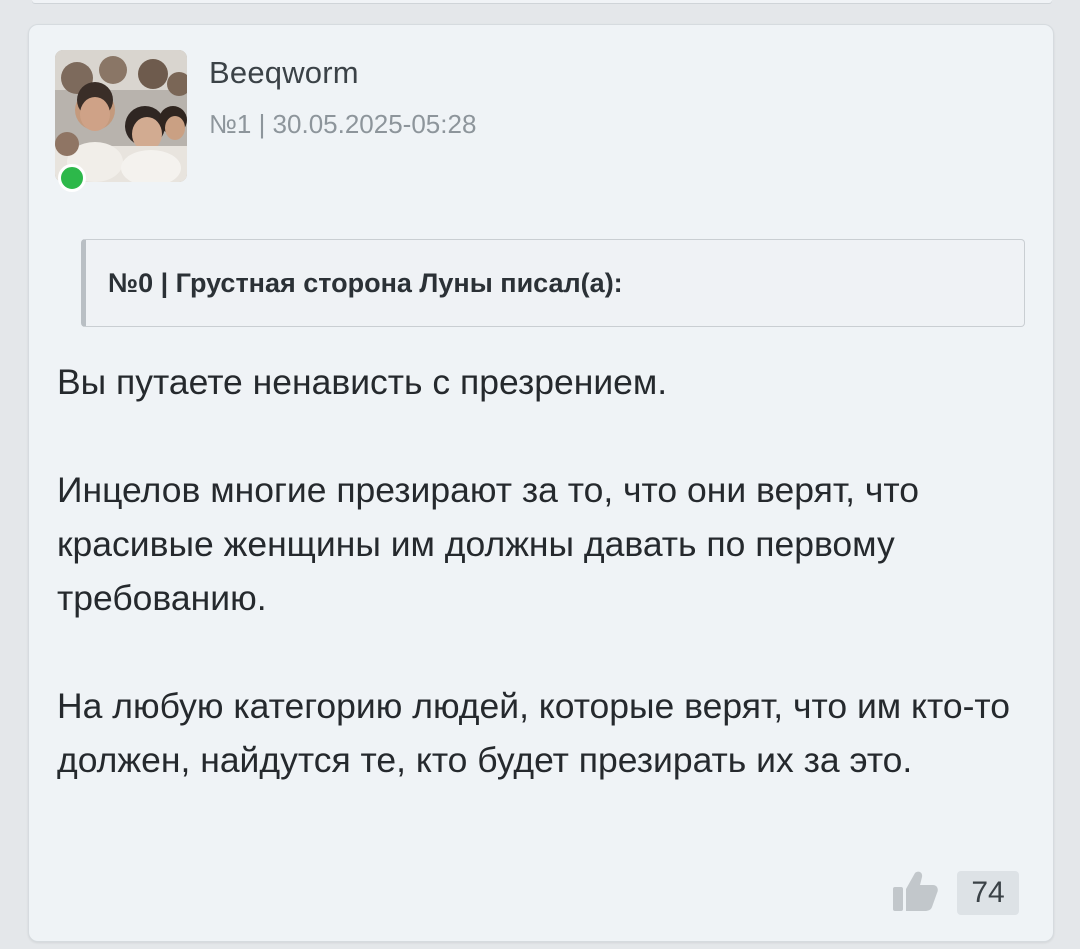 This screenshot has width=1080, height=949. What do you see at coordinates (284, 73) in the screenshot?
I see `post-author: Beeqworm` at bounding box center [284, 73].